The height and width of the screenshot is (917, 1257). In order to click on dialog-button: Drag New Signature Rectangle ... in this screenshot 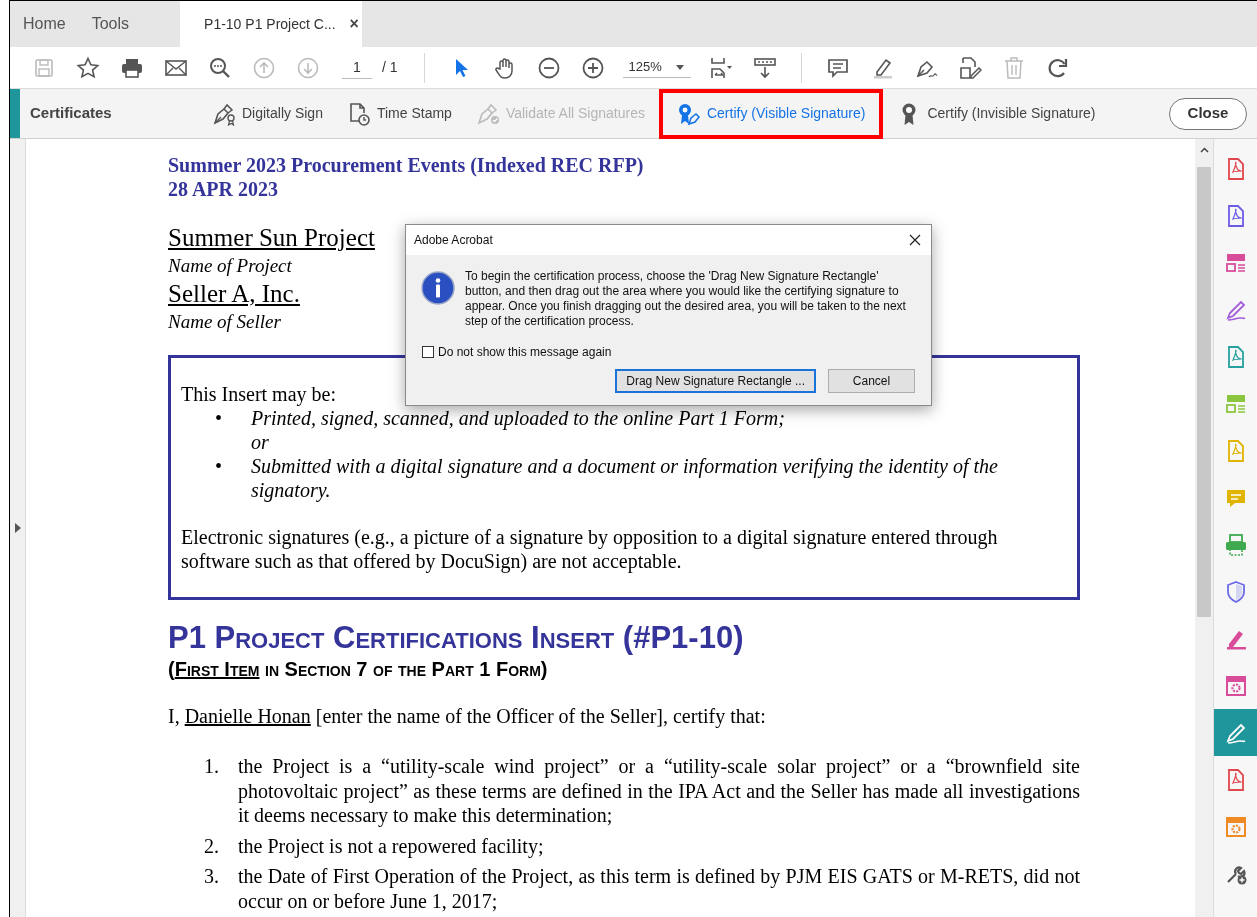, I will do `click(715, 381)`.